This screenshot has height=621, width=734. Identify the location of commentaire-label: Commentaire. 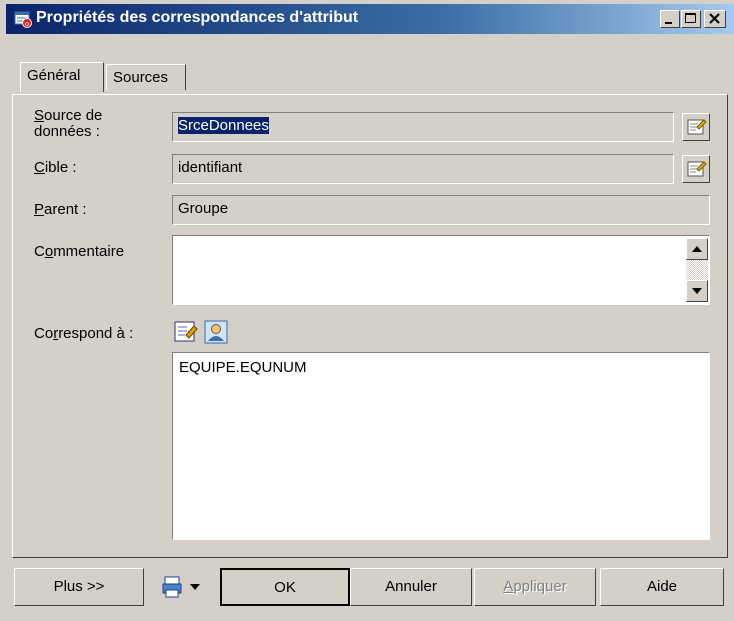
(79, 252).